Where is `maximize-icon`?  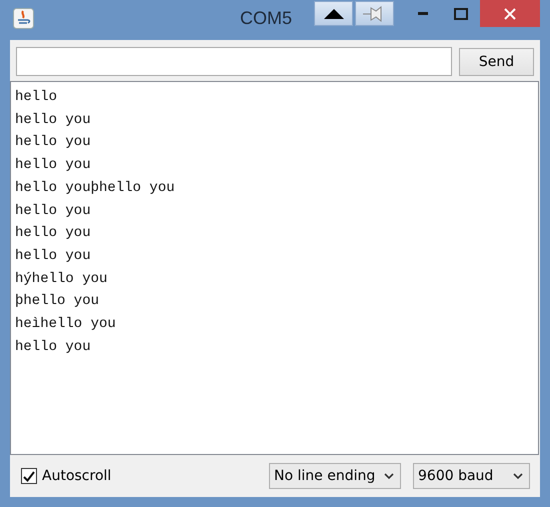
maximize-icon is located at coordinates (461, 14).